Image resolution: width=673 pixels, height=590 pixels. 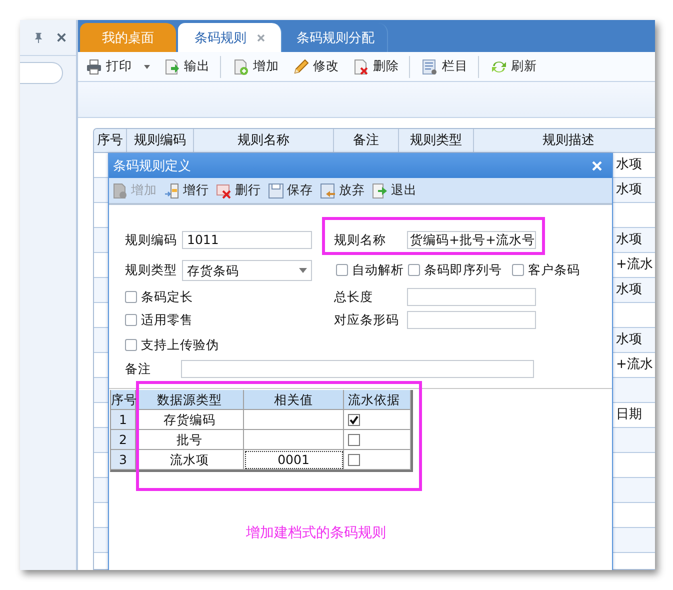 What do you see at coordinates (463, 270) in the screenshot?
I see `checkbox-label: 条码即序列号` at bounding box center [463, 270].